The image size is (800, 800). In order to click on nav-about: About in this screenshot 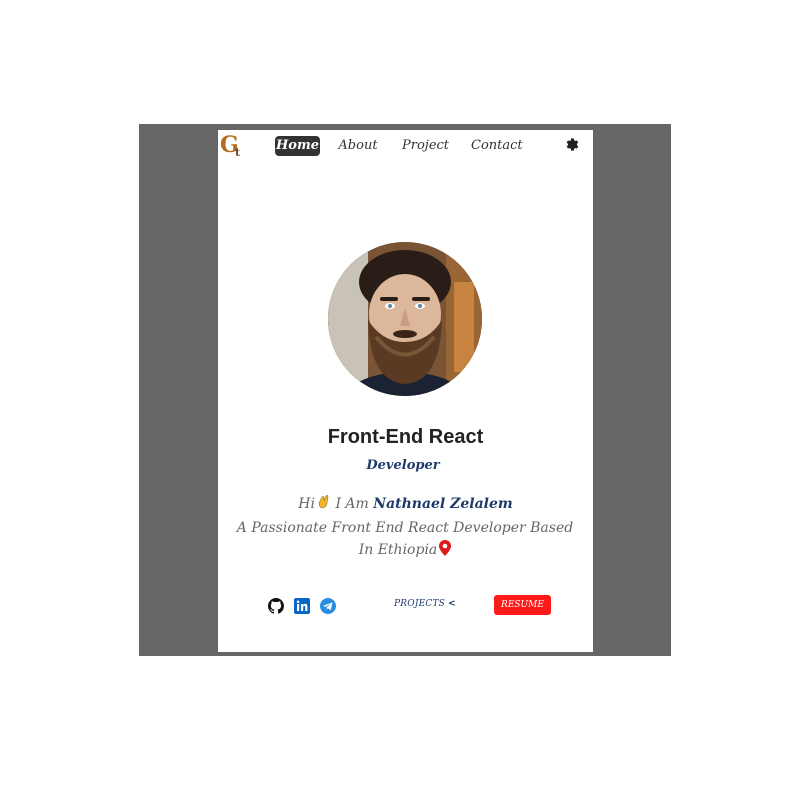, I will do `click(358, 146)`.